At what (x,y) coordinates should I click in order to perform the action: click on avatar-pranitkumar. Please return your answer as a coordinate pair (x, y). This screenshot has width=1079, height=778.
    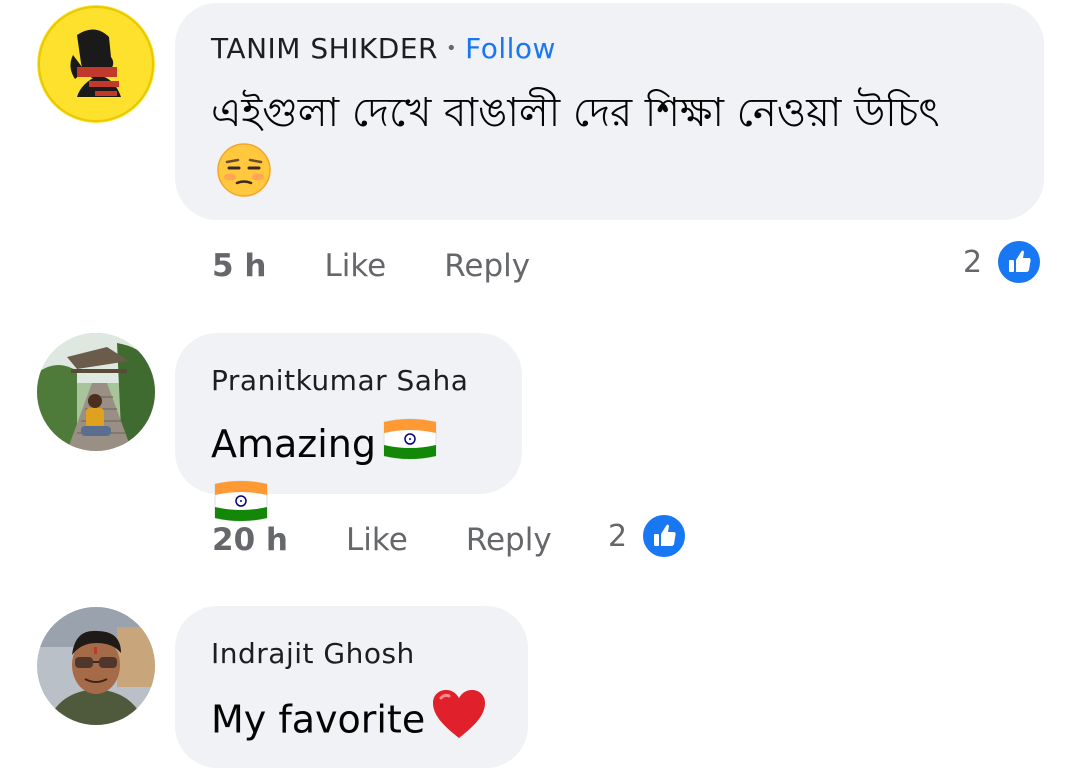
    Looking at the image, I should click on (96, 392).